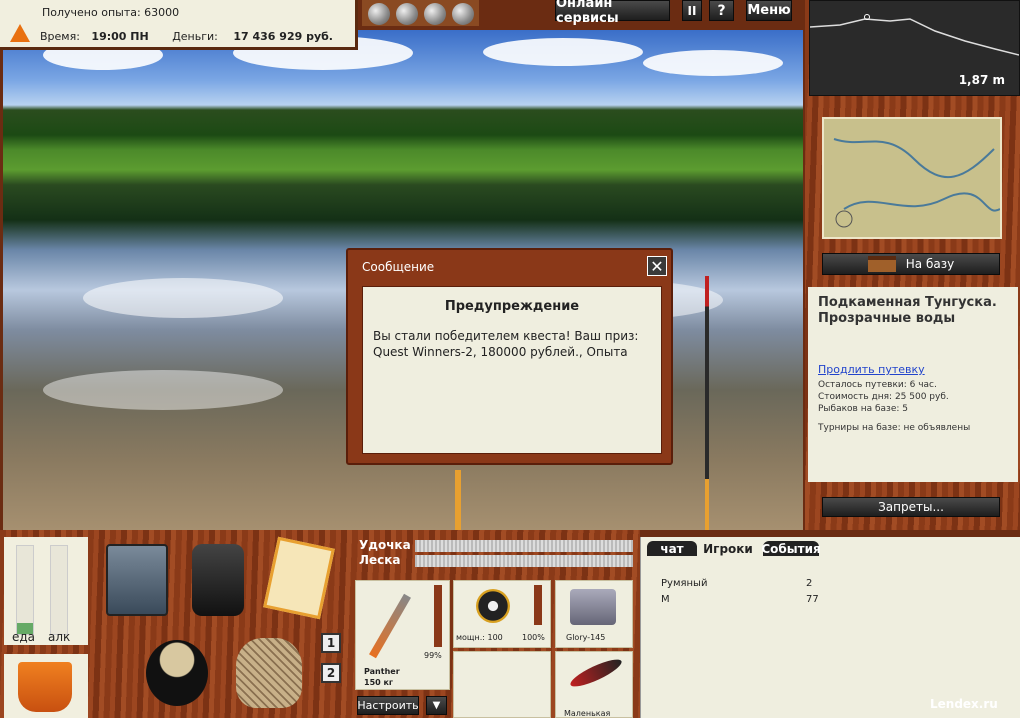  What do you see at coordinates (740, 583) in the screenshot?
I see `table-row: Румяный 2` at bounding box center [740, 583].